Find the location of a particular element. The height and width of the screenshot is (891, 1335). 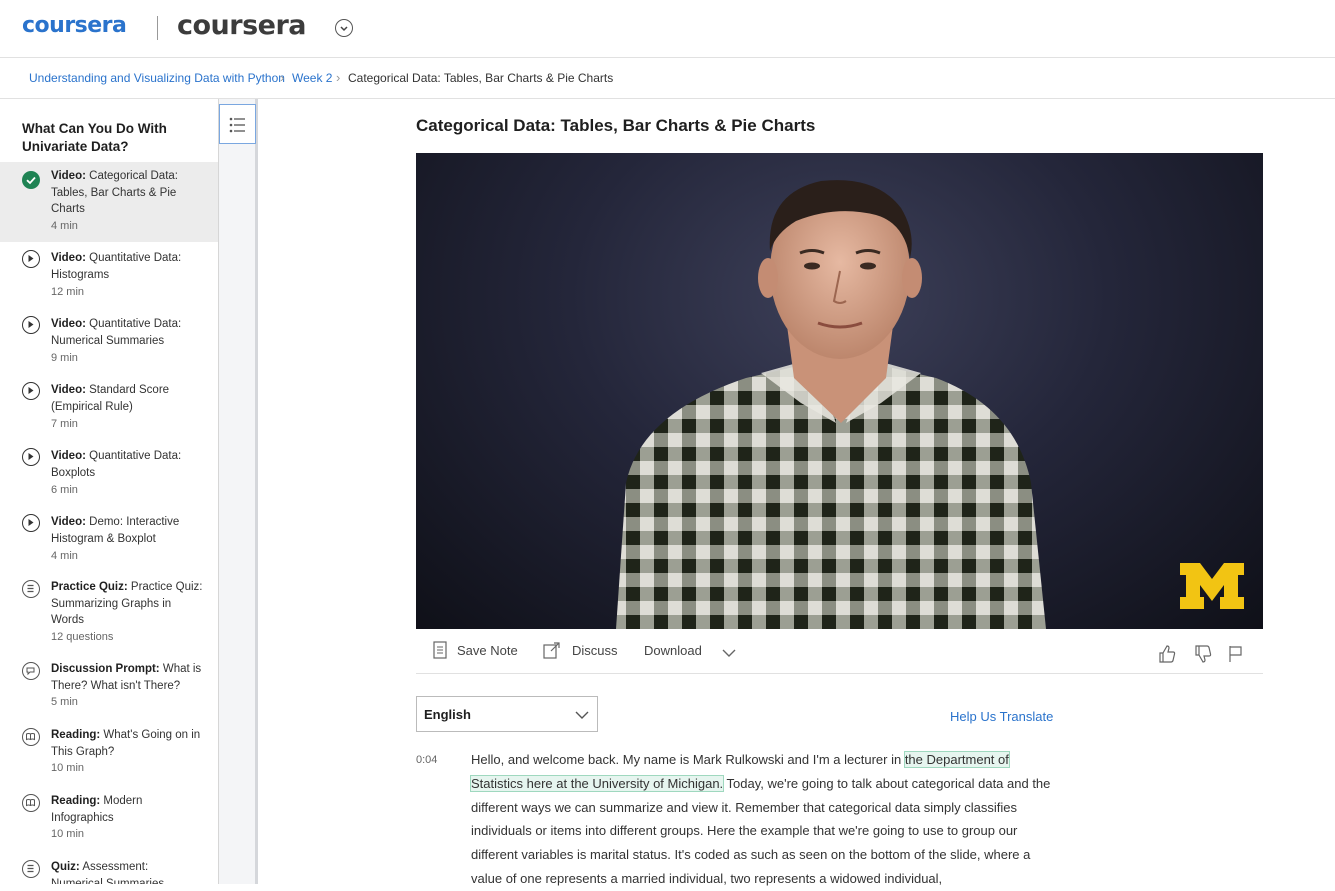

sidebar-item-label: Reading: Modern Infographics is located at coordinates (97, 809).